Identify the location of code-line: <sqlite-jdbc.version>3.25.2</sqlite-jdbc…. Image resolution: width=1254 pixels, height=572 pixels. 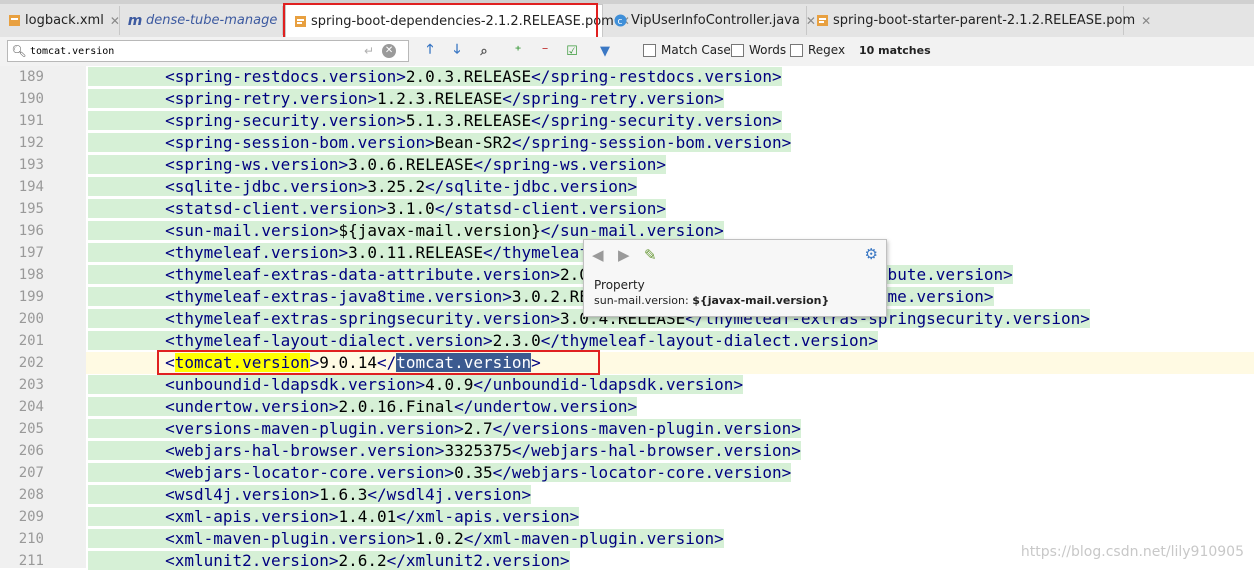
(363, 187).